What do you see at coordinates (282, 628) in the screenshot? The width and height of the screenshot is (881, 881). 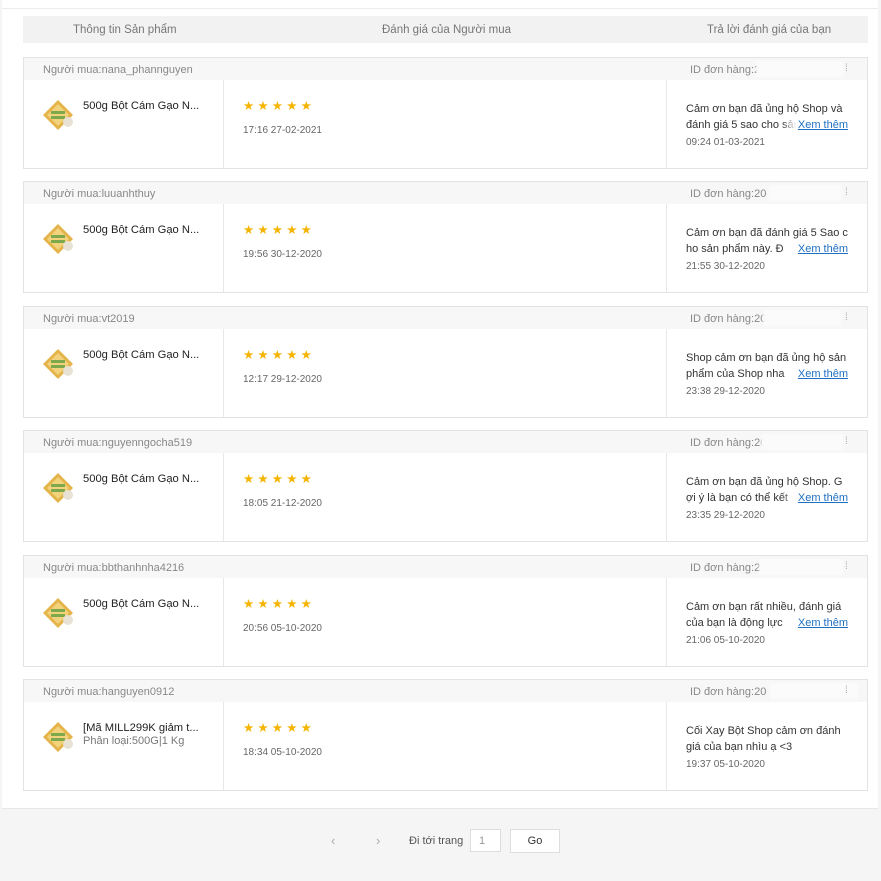 I see `review-time: 20:56 05-10-2020` at bounding box center [282, 628].